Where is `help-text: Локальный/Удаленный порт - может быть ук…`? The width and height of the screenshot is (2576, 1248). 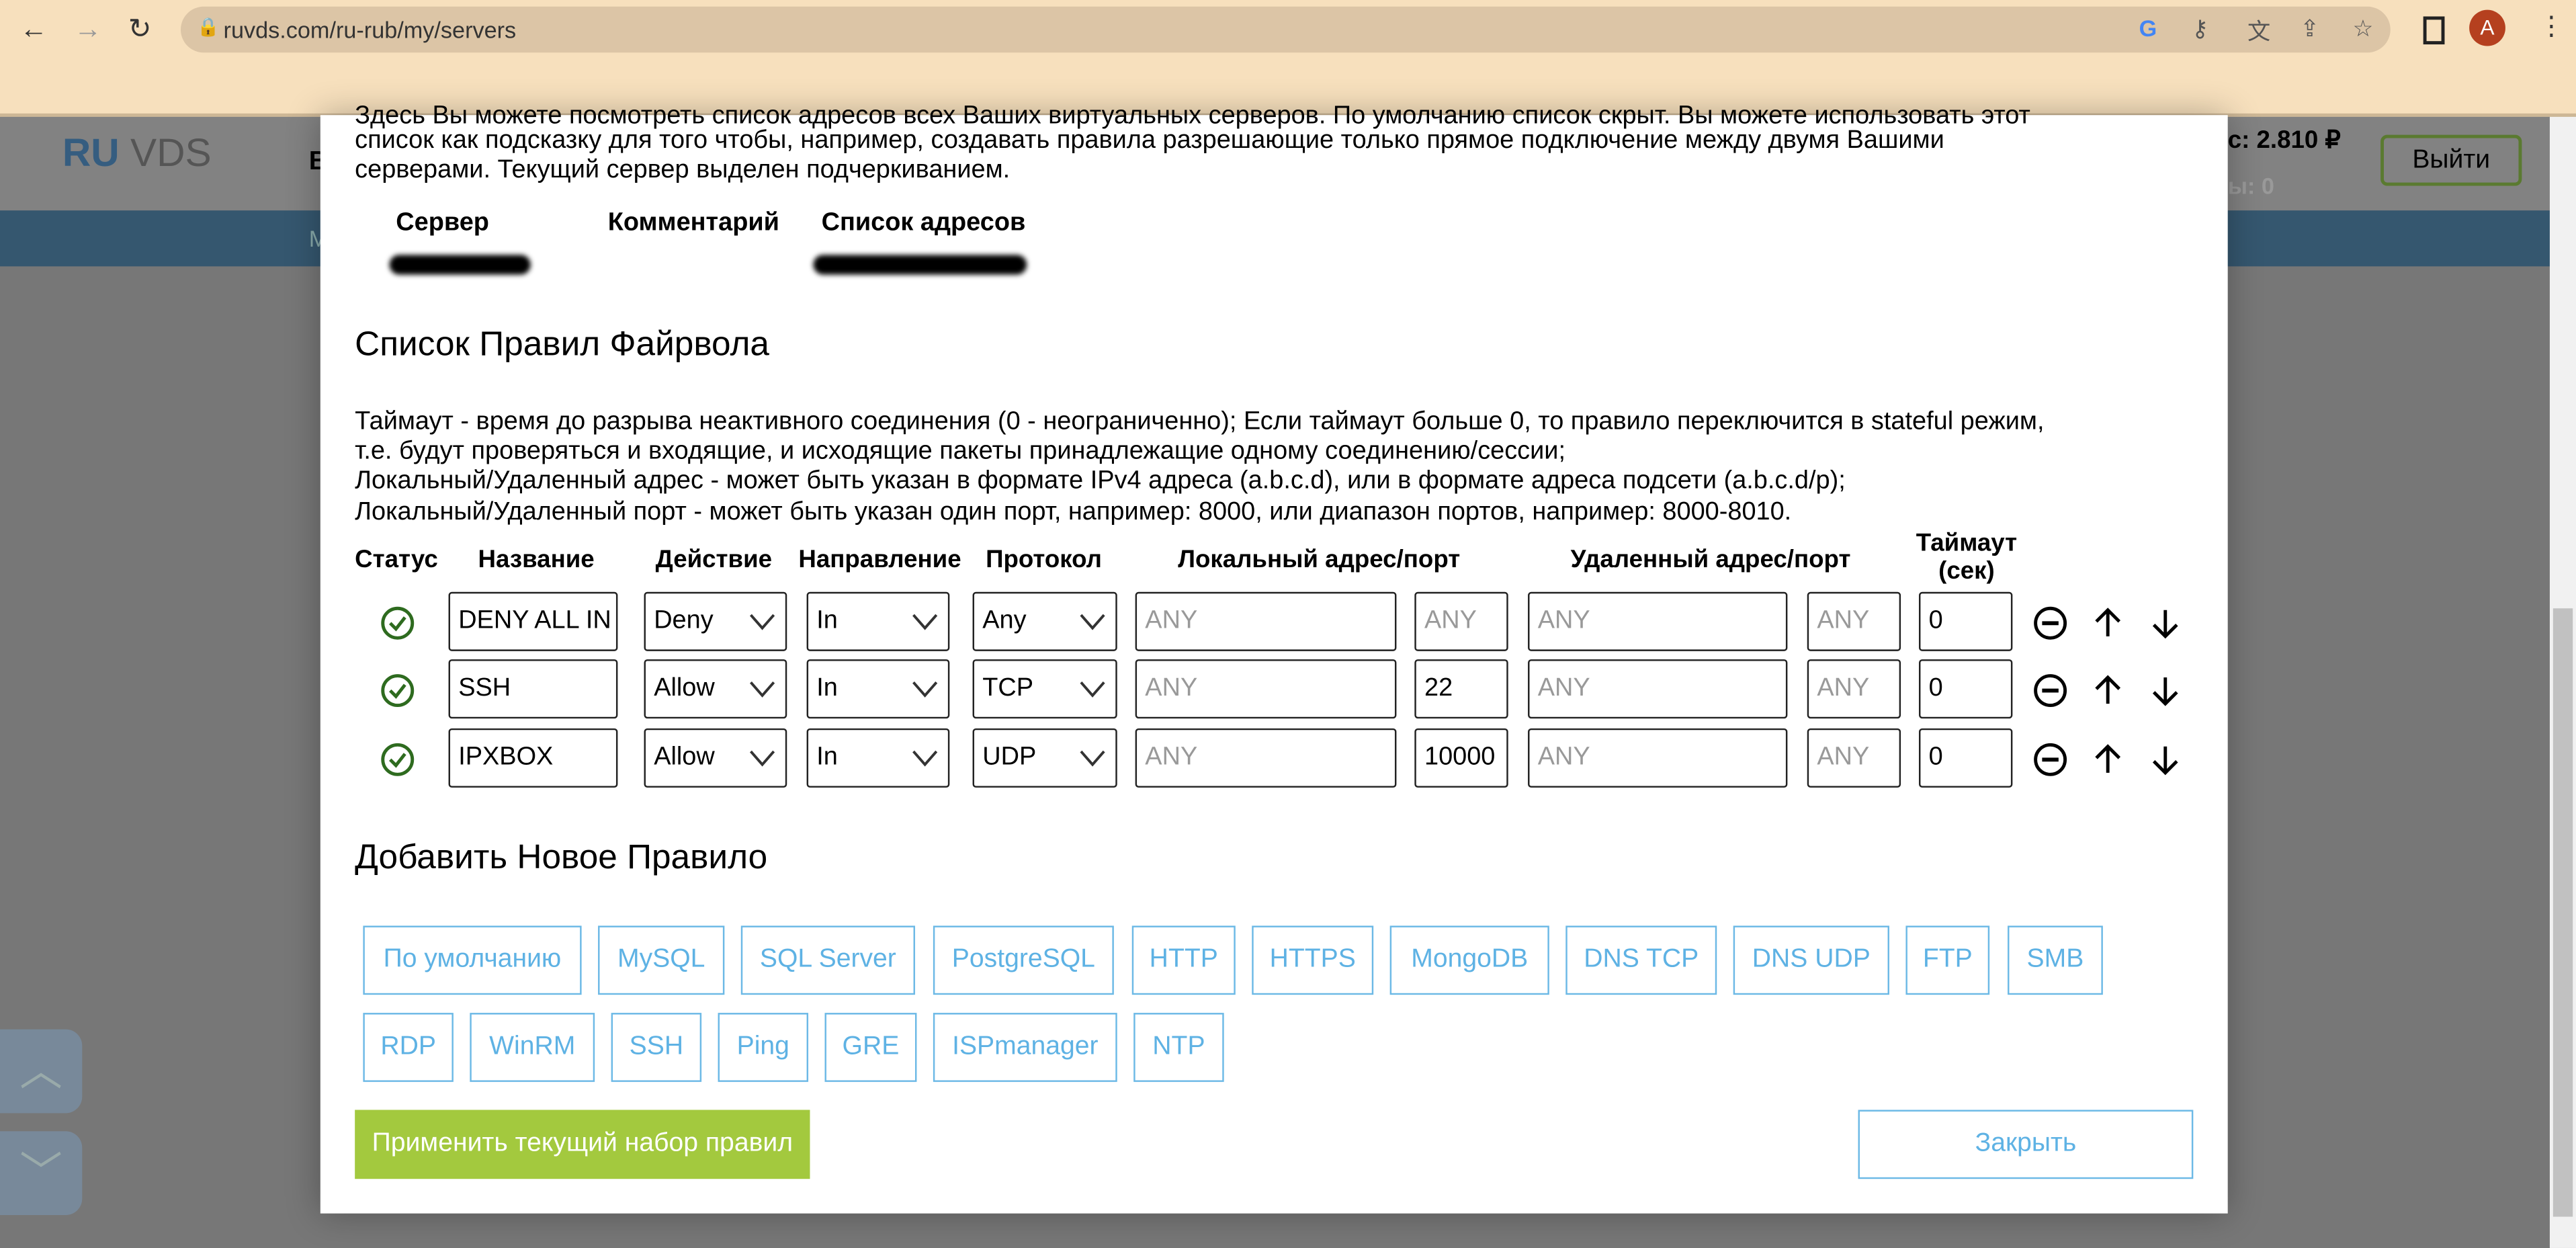
help-text: Локальный/Удаленный порт - может быть ук… is located at coordinates (1073, 512).